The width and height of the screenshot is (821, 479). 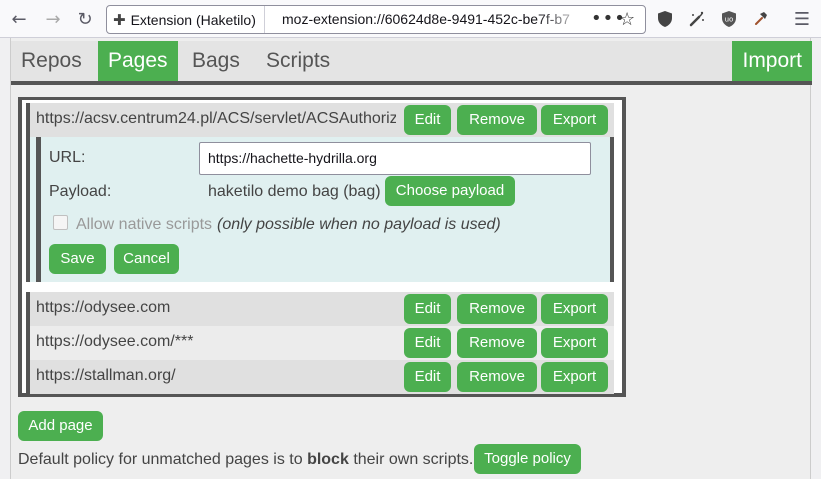 I want to click on page-url: https://odysee.com/***, so click(x=115, y=341).